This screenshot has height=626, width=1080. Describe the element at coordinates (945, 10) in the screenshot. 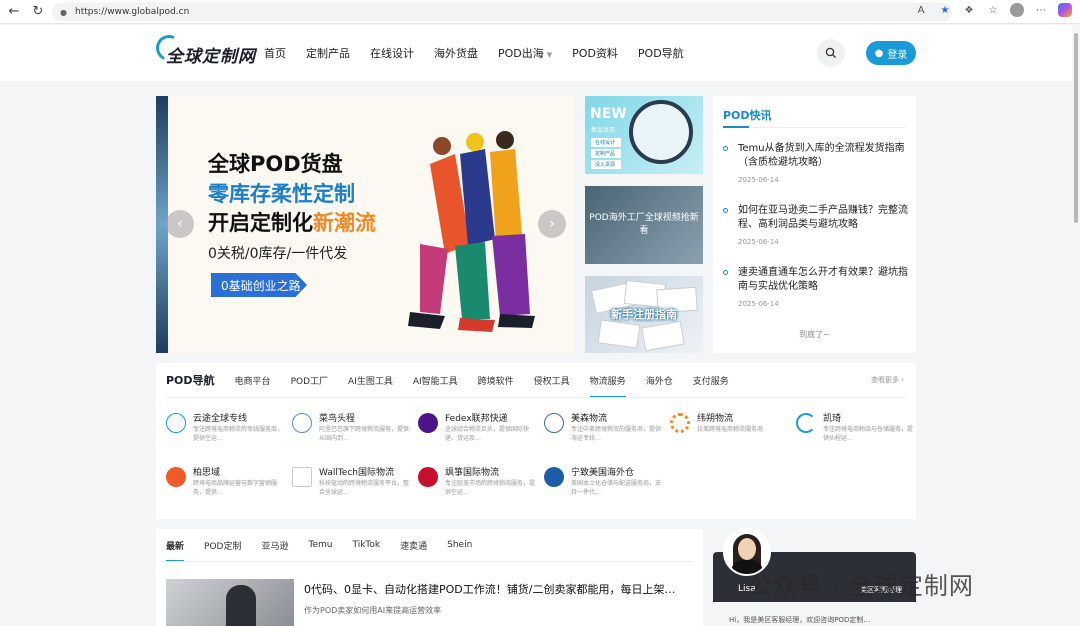

I see `favorite-star-icon: ★` at that location.